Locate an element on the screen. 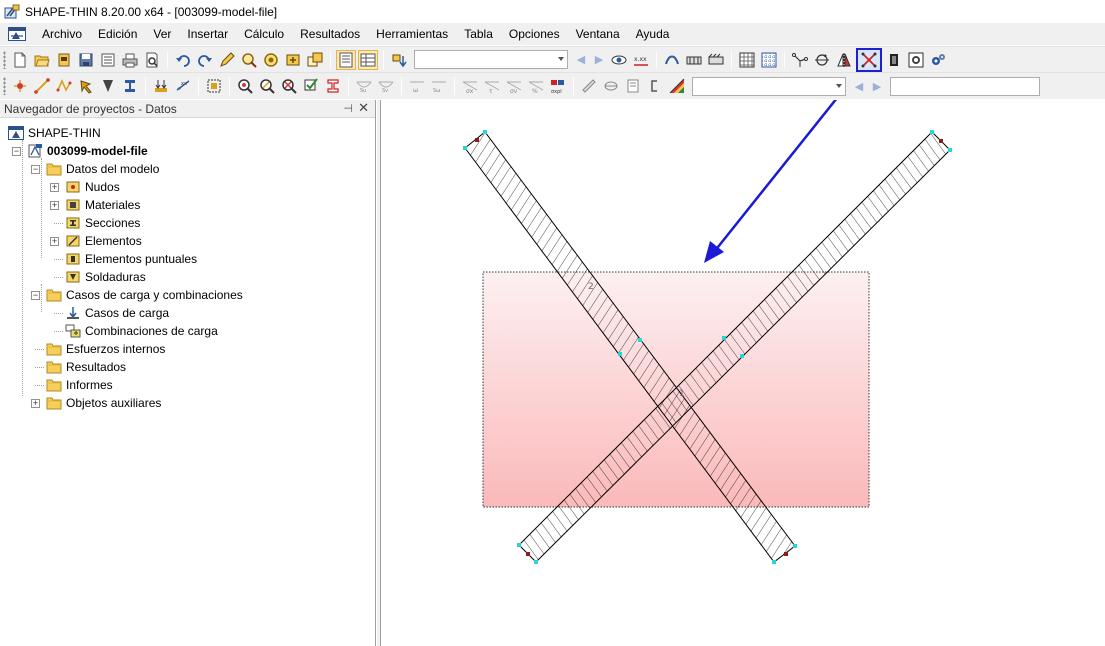 This screenshot has height=646, width=1105. menu-calculo: Cálculo is located at coordinates (264, 34).